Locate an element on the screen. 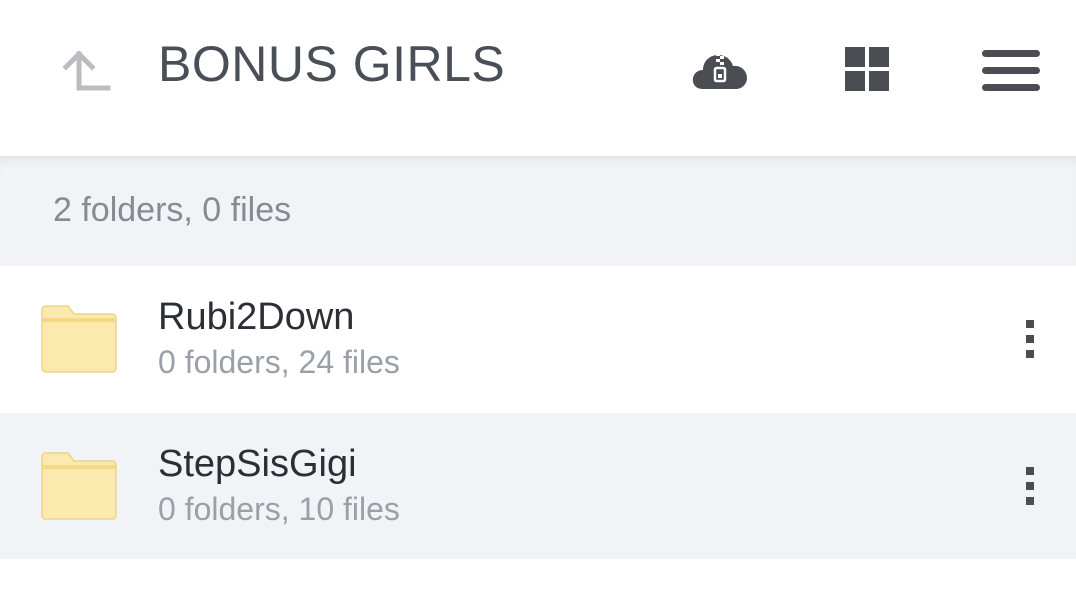 The height and width of the screenshot is (589, 1076). hamburger-menu-icon is located at coordinates (1011, 70).